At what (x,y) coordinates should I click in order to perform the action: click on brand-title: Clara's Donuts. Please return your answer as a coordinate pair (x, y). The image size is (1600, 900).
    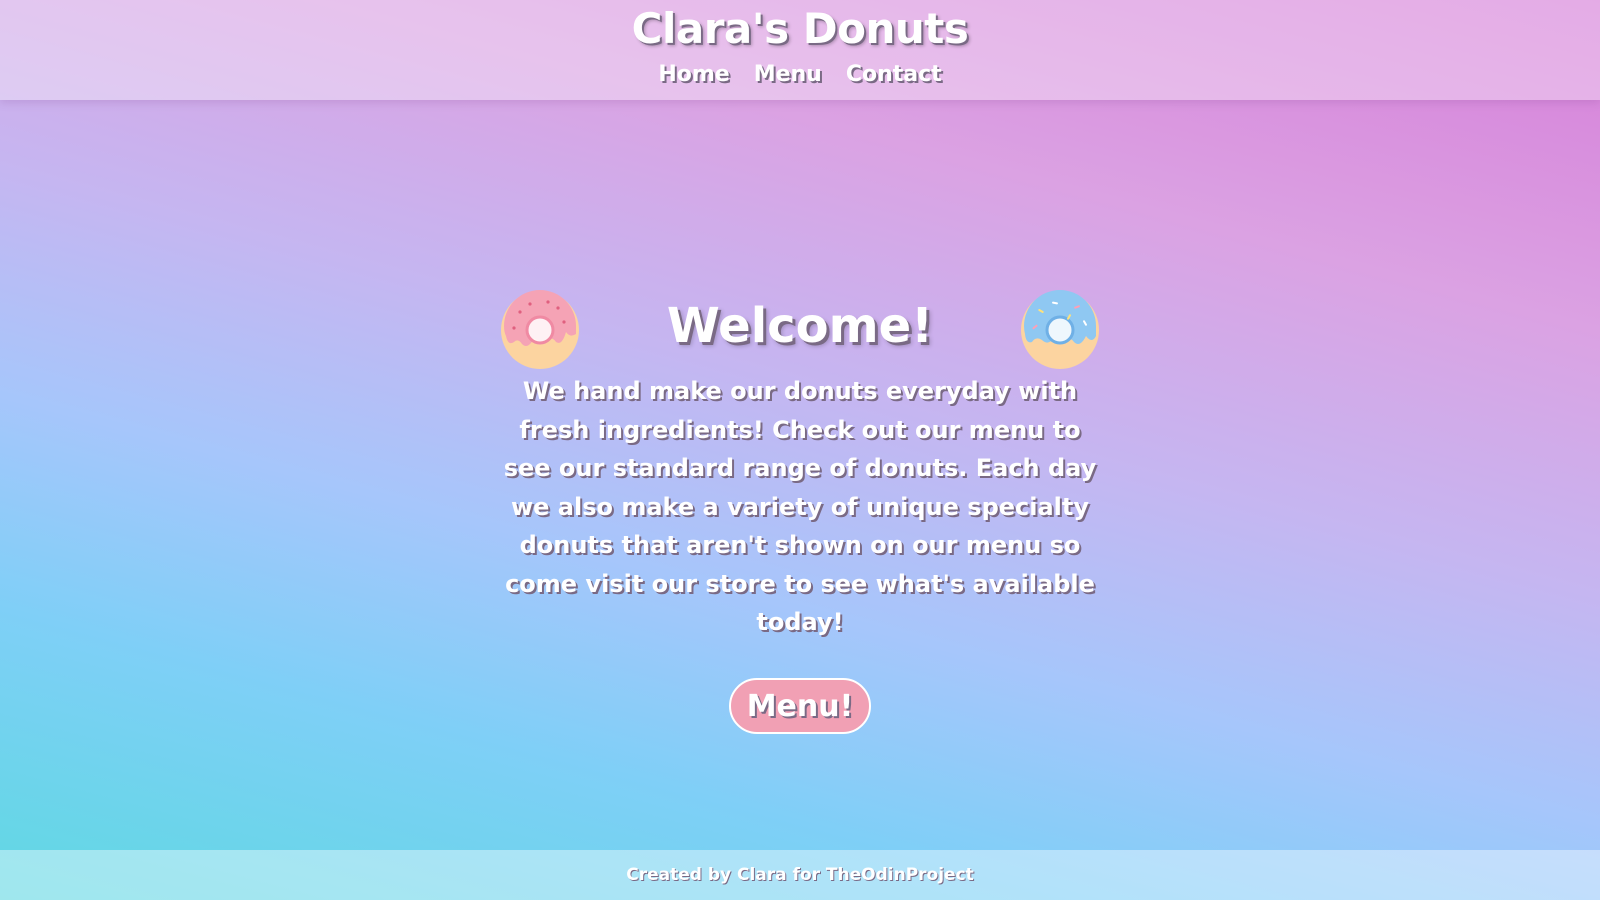
    Looking at the image, I should click on (800, 28).